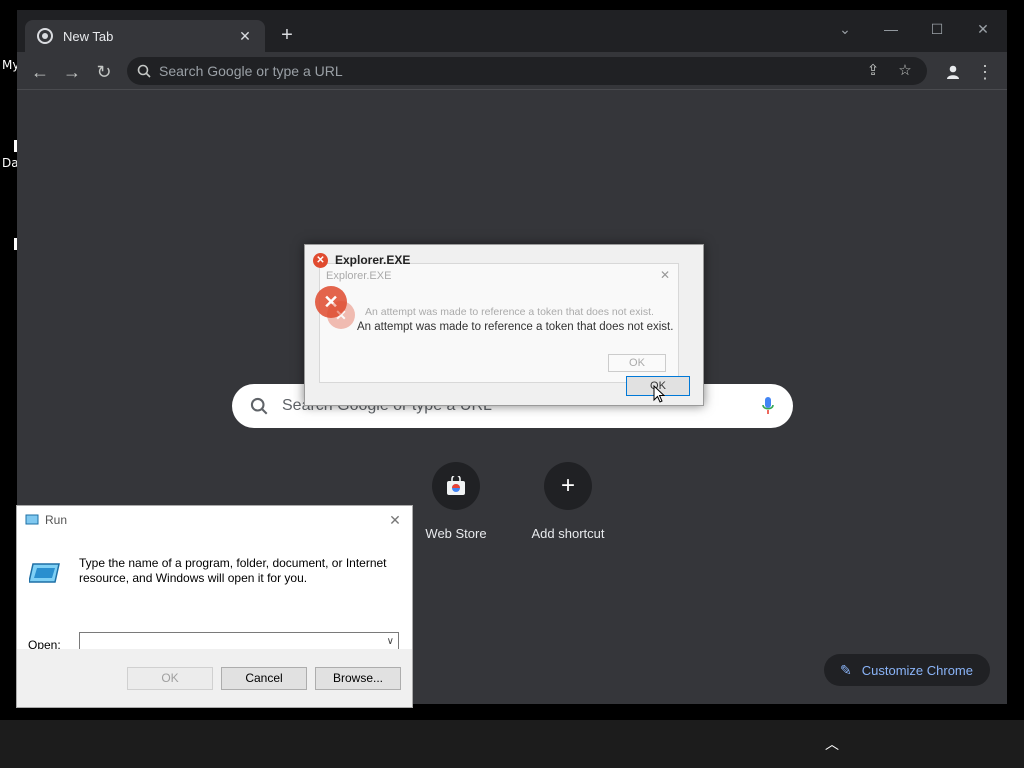 The width and height of the screenshot is (1024, 768). What do you see at coordinates (905, 71) in the screenshot?
I see `bookmark-star-icon: ☆` at bounding box center [905, 71].